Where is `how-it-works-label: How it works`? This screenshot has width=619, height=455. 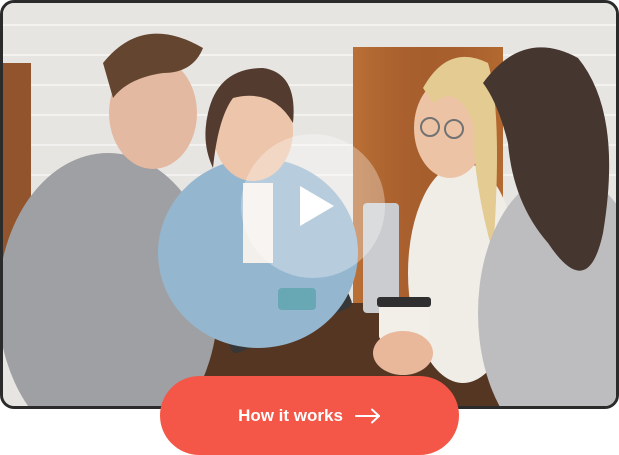
how-it-works-label: How it works is located at coordinates (290, 415).